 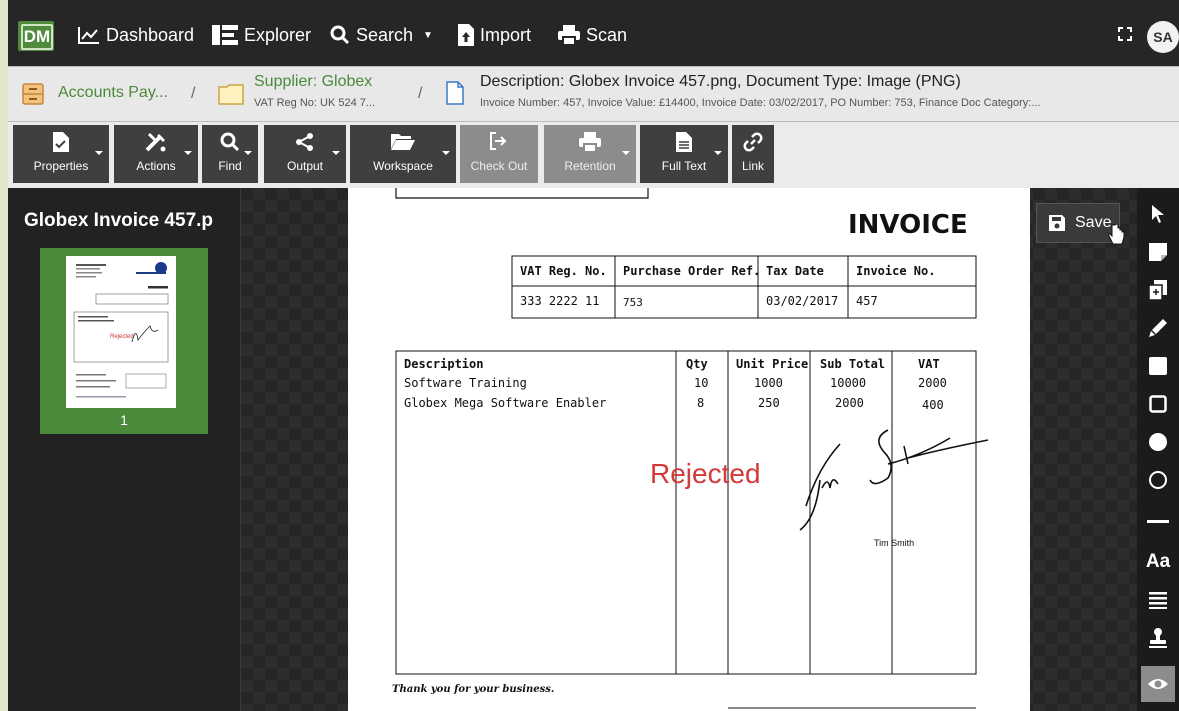 What do you see at coordinates (705, 474) in the screenshot?
I see `rejected-stamp: Rejected` at bounding box center [705, 474].